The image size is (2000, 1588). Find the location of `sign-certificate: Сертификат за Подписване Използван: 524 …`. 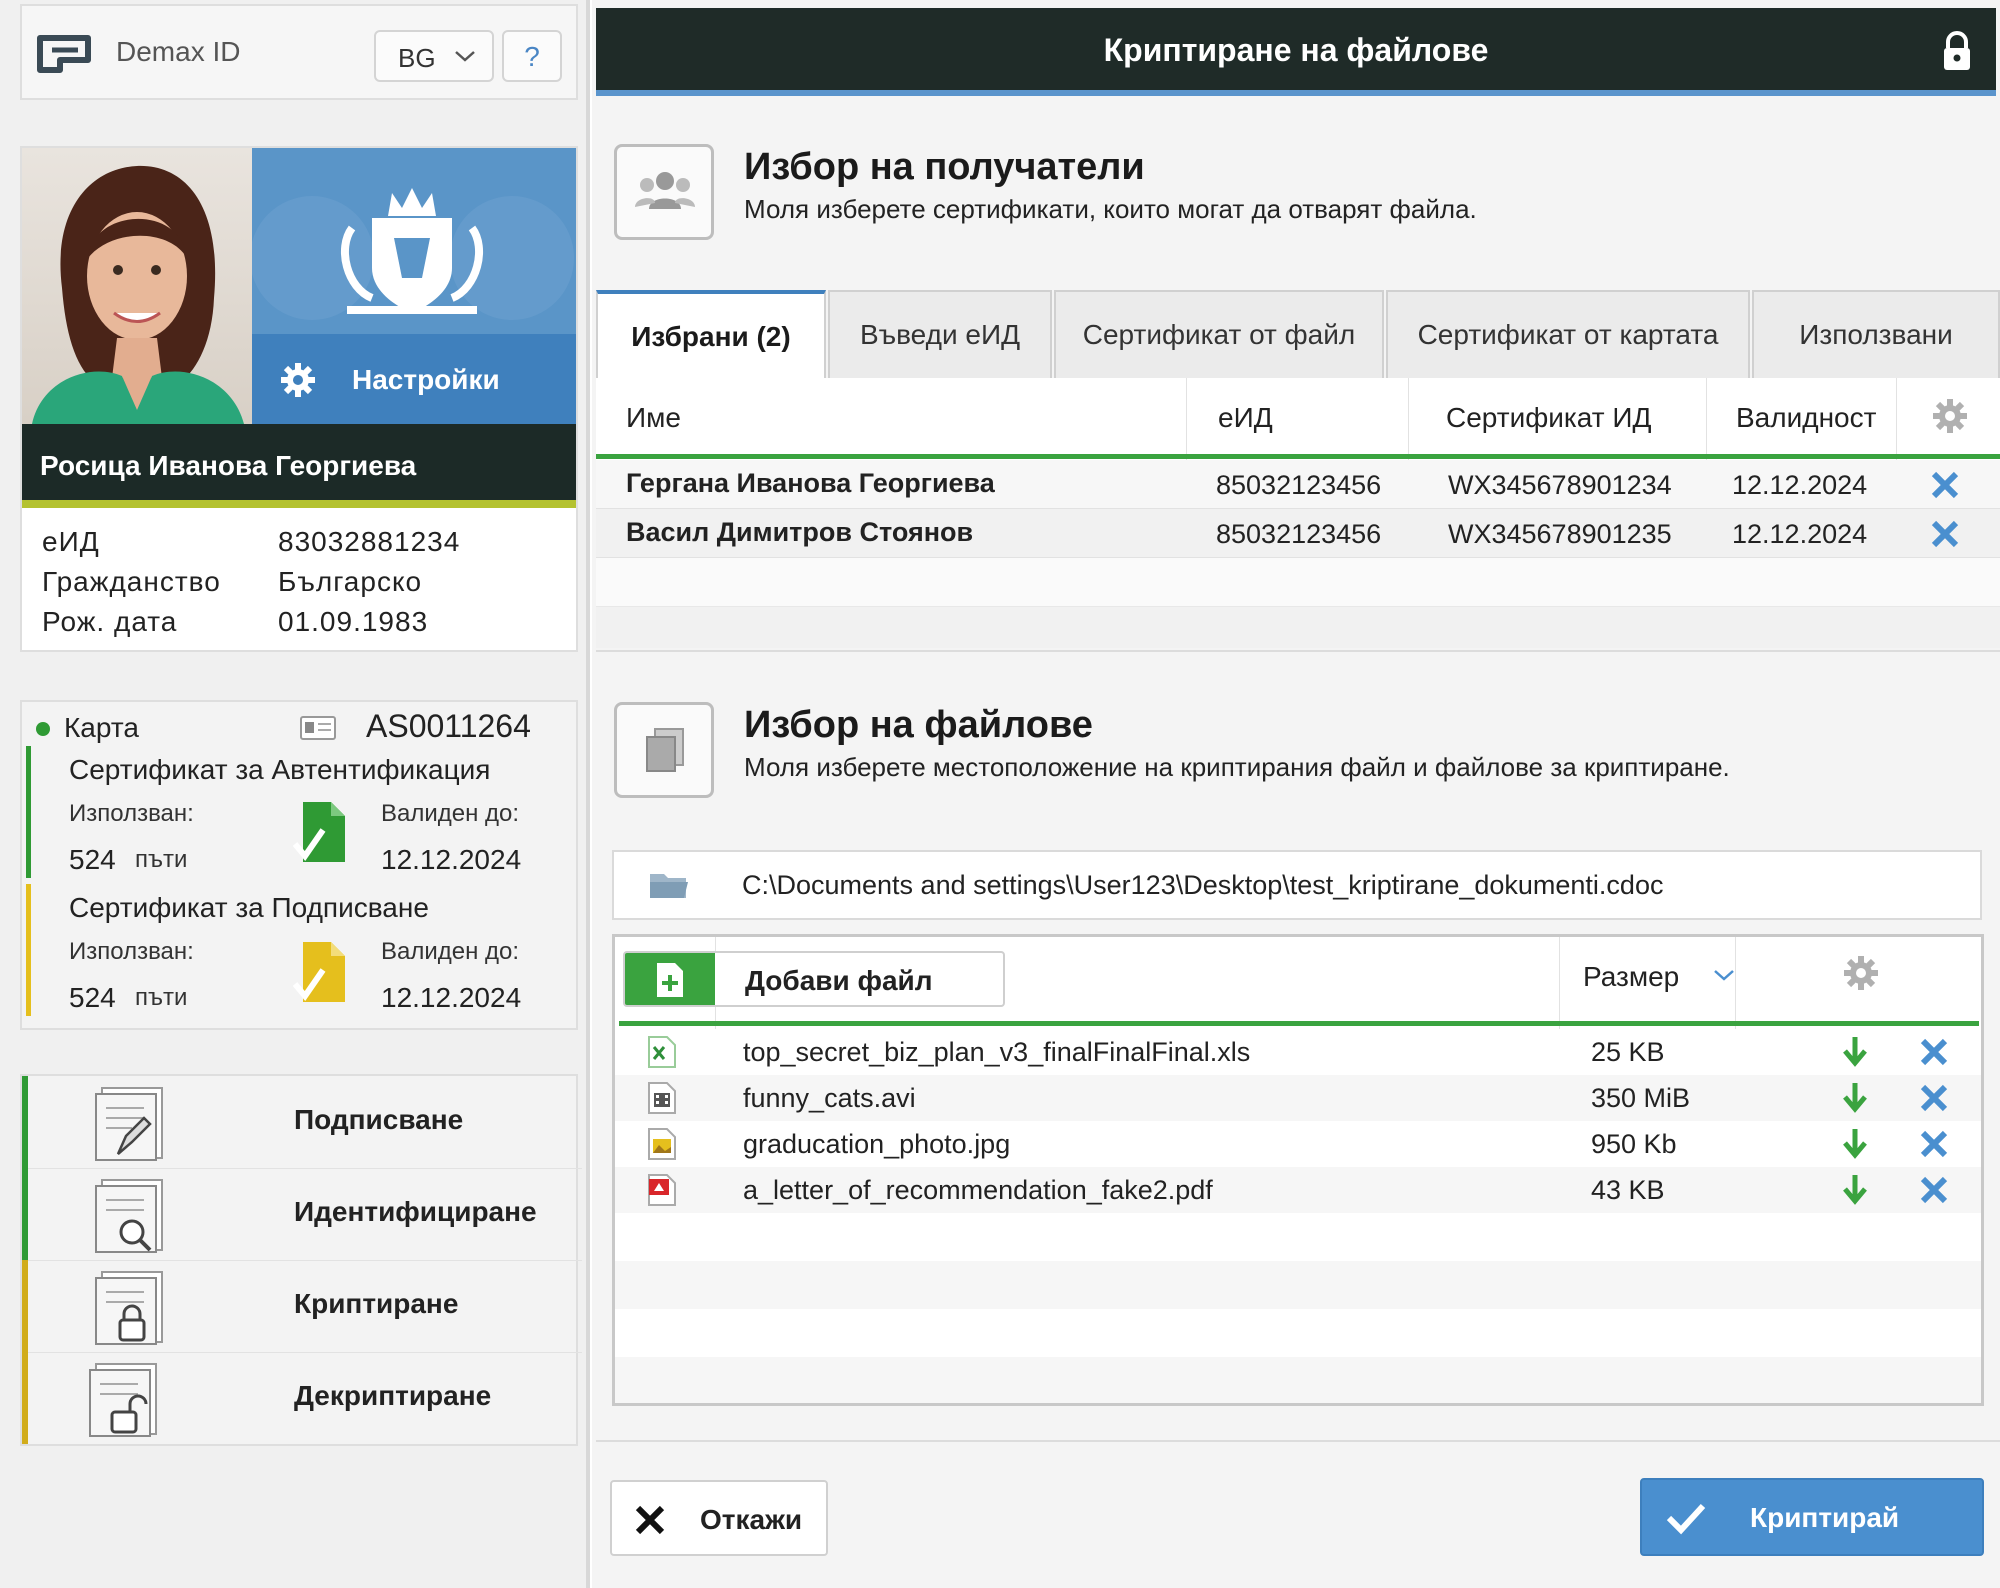

sign-certificate: Сертификат за Подписване Използван: 524 … is located at coordinates (302, 950).